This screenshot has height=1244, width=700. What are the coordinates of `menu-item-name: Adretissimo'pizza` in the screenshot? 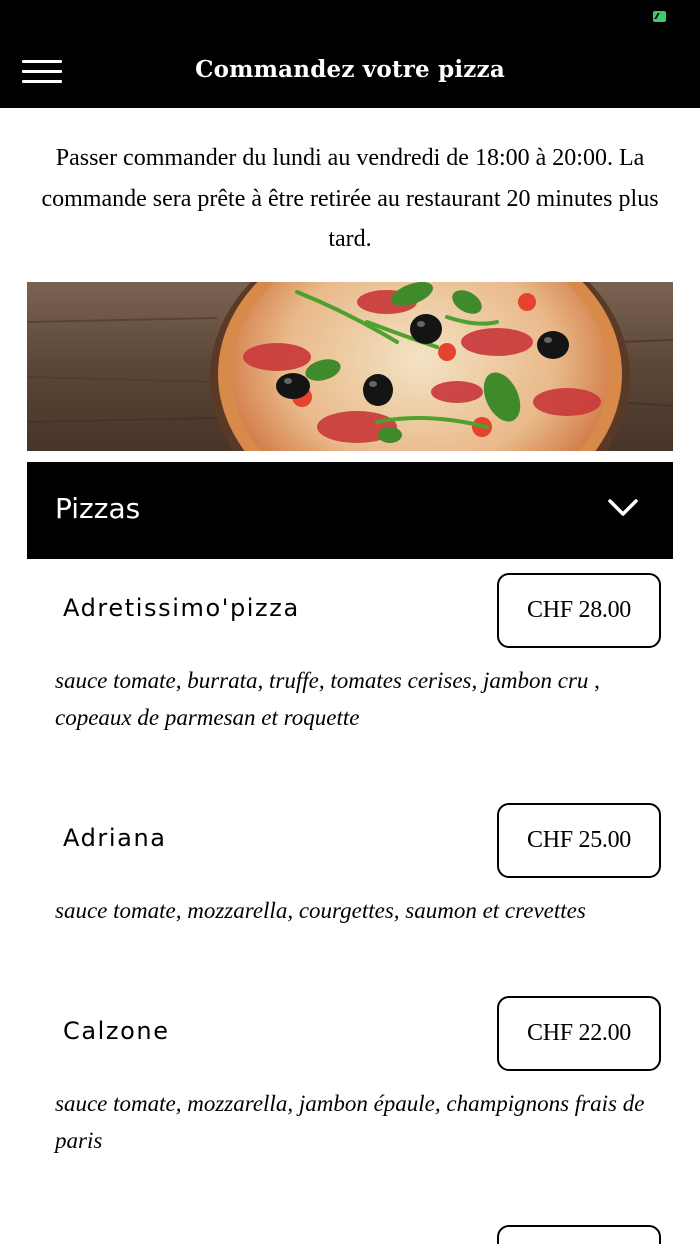 It's located at (181, 608).